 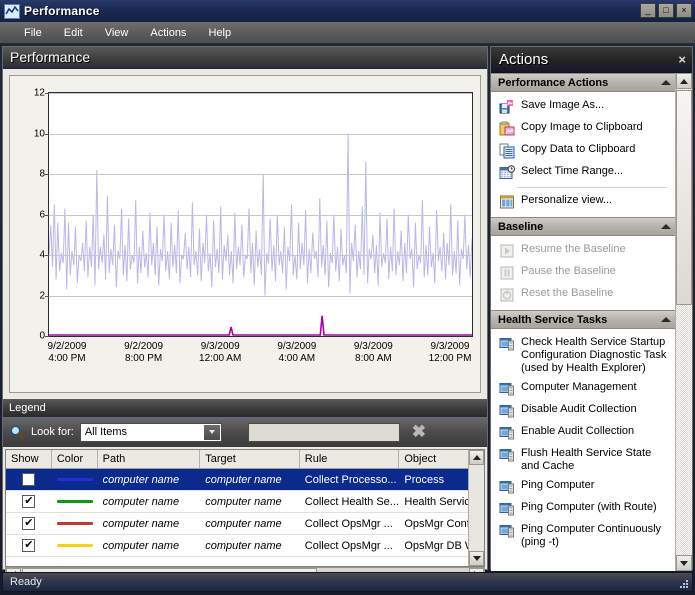 I want to click on action-item: Ping Computer Continuously (ping -t), so click(x=584, y=536).